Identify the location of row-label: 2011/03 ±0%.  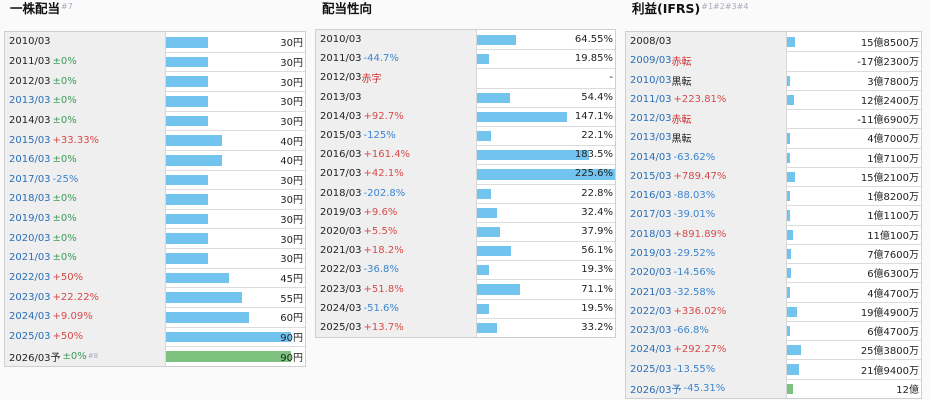
(85, 61).